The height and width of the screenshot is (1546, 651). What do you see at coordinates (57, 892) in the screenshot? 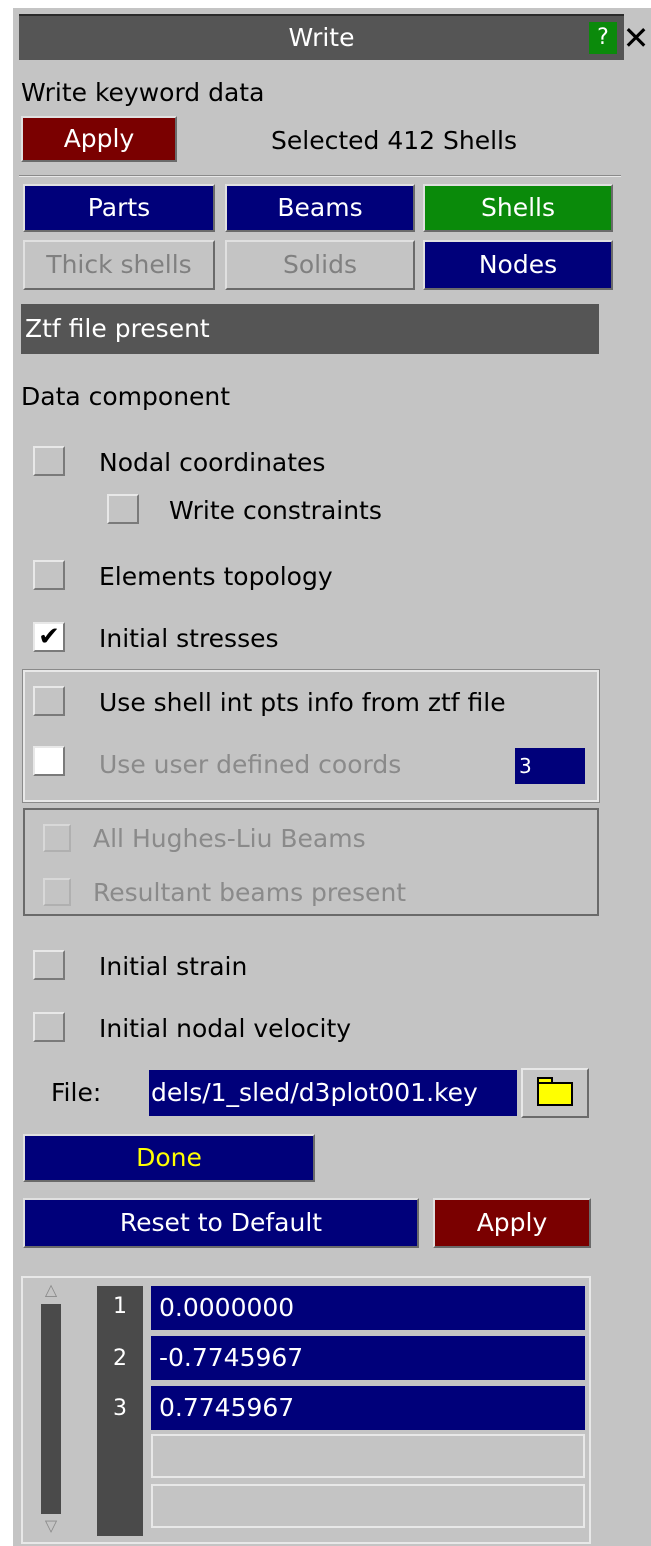
I see `resultant-beams-checkbox` at bounding box center [57, 892].